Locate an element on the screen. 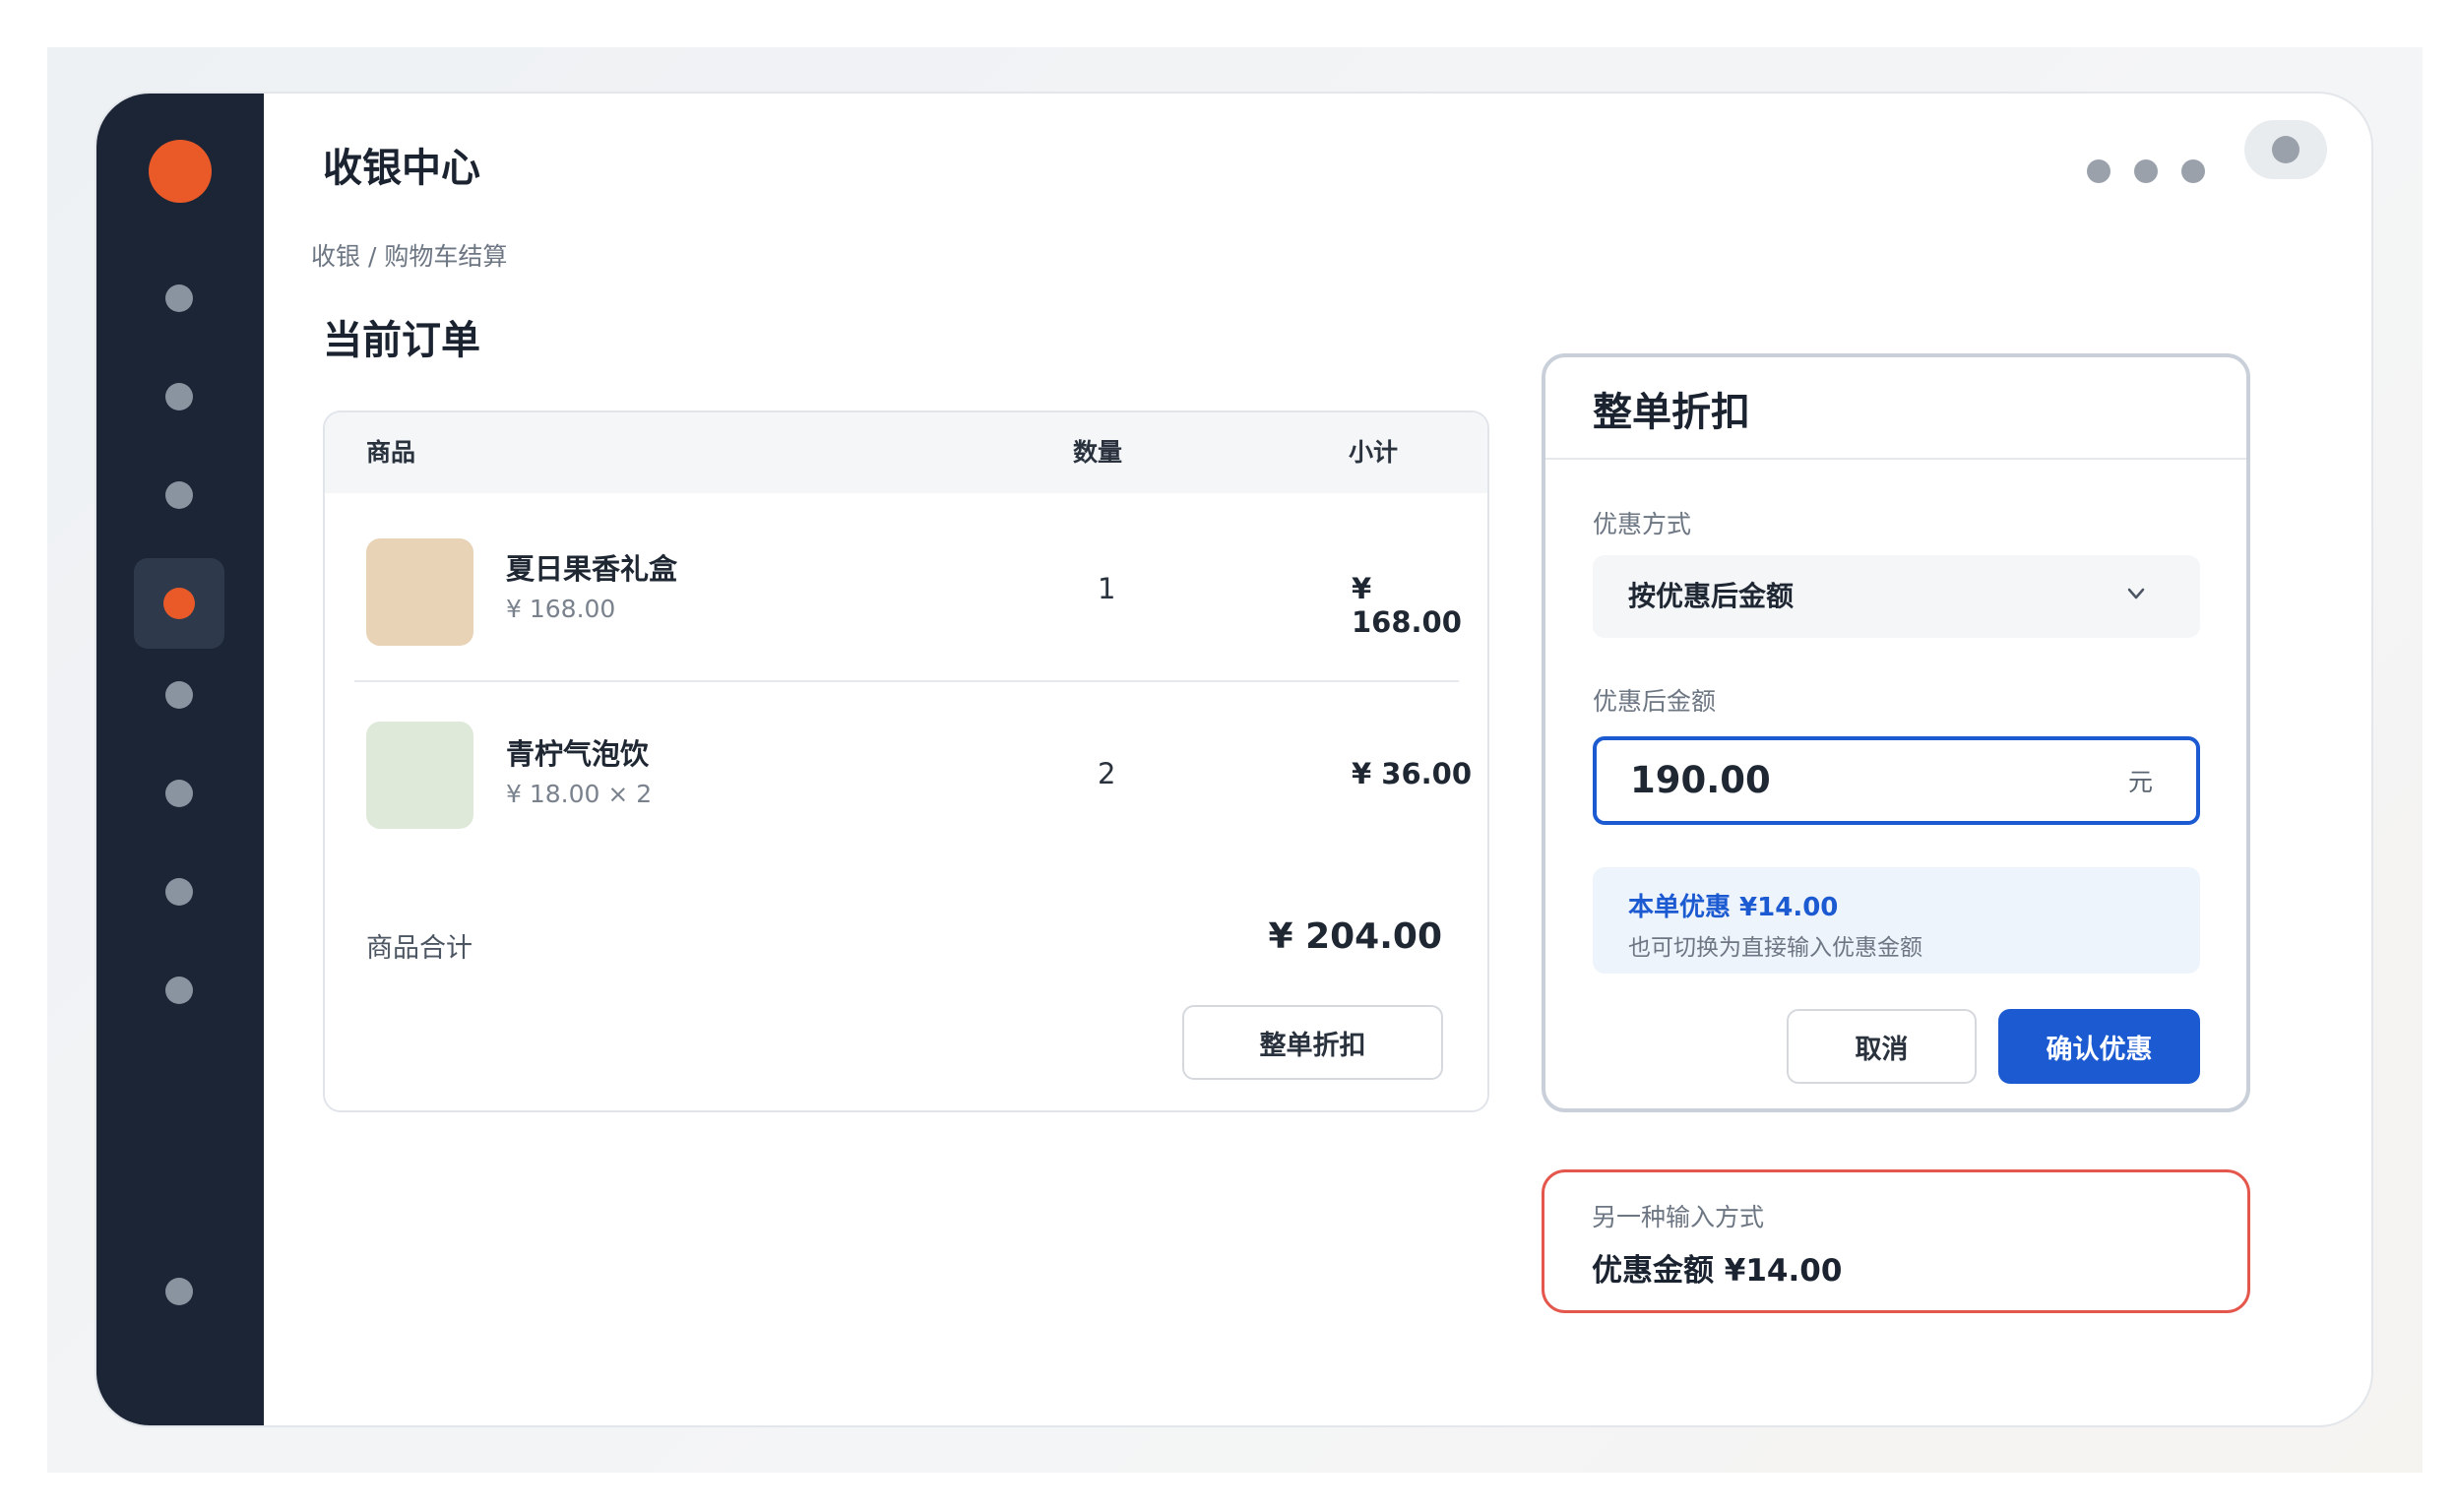 Image resolution: width=2457 pixels, height=1512 pixels. sidebar is located at coordinates (180, 759).